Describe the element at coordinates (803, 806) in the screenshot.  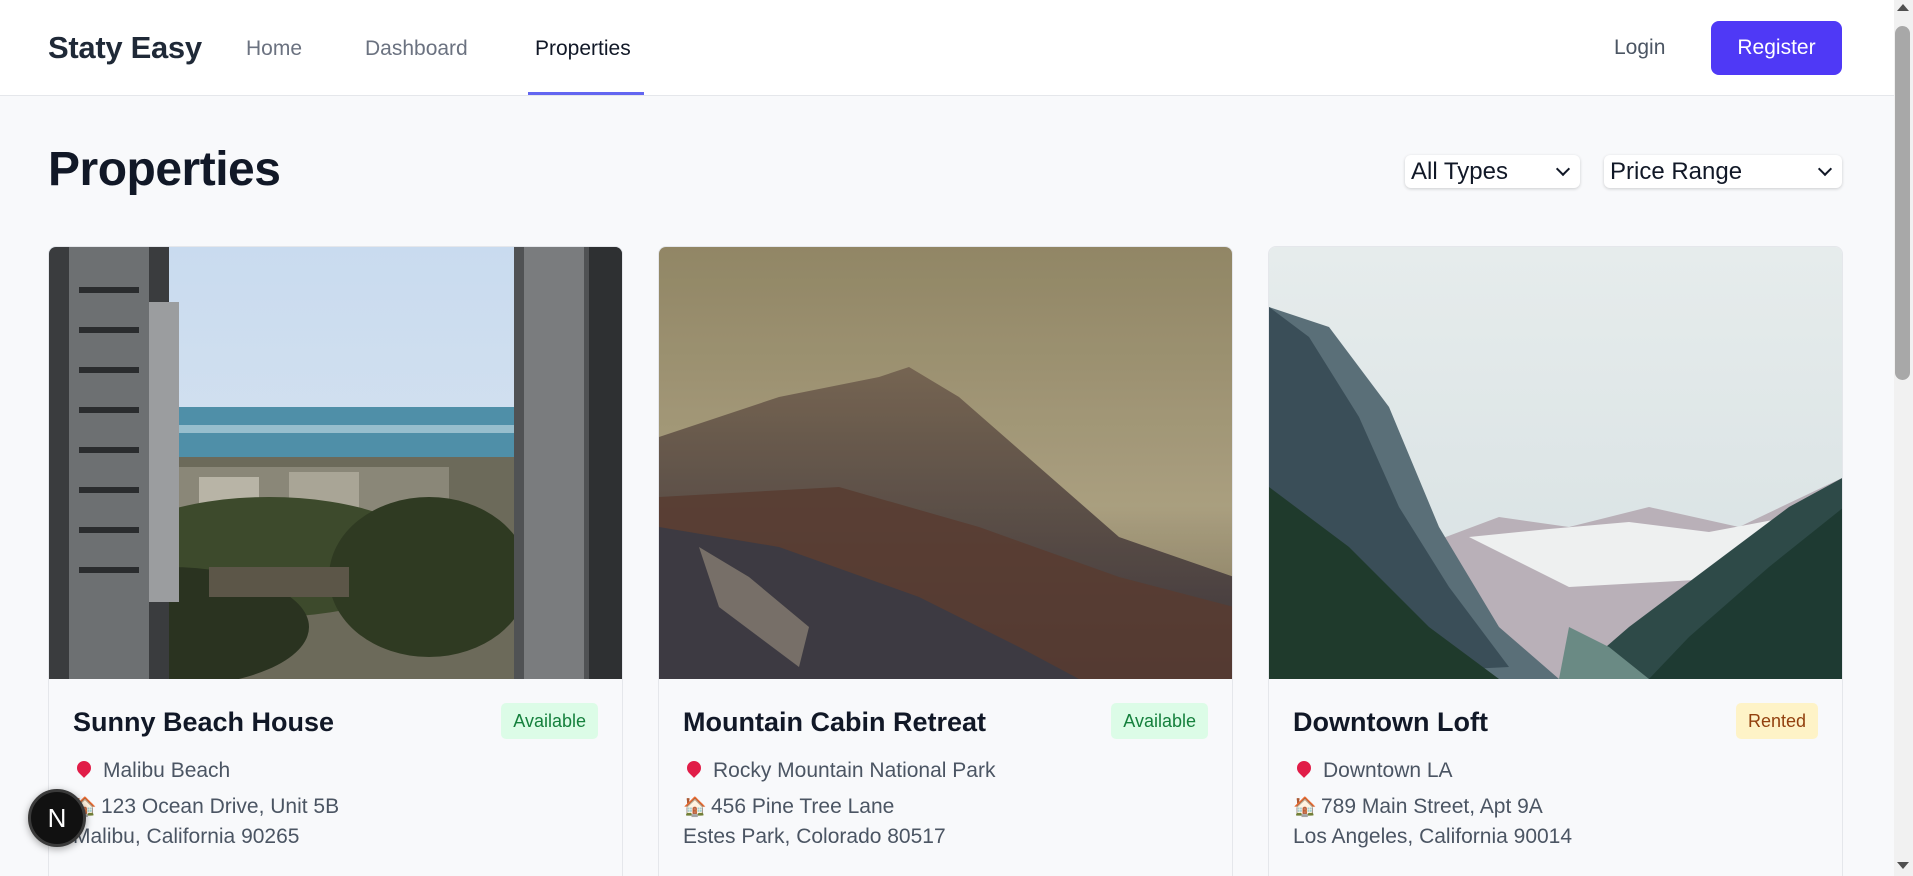
I see `address-text: 456 Pine Tree Lane` at that location.